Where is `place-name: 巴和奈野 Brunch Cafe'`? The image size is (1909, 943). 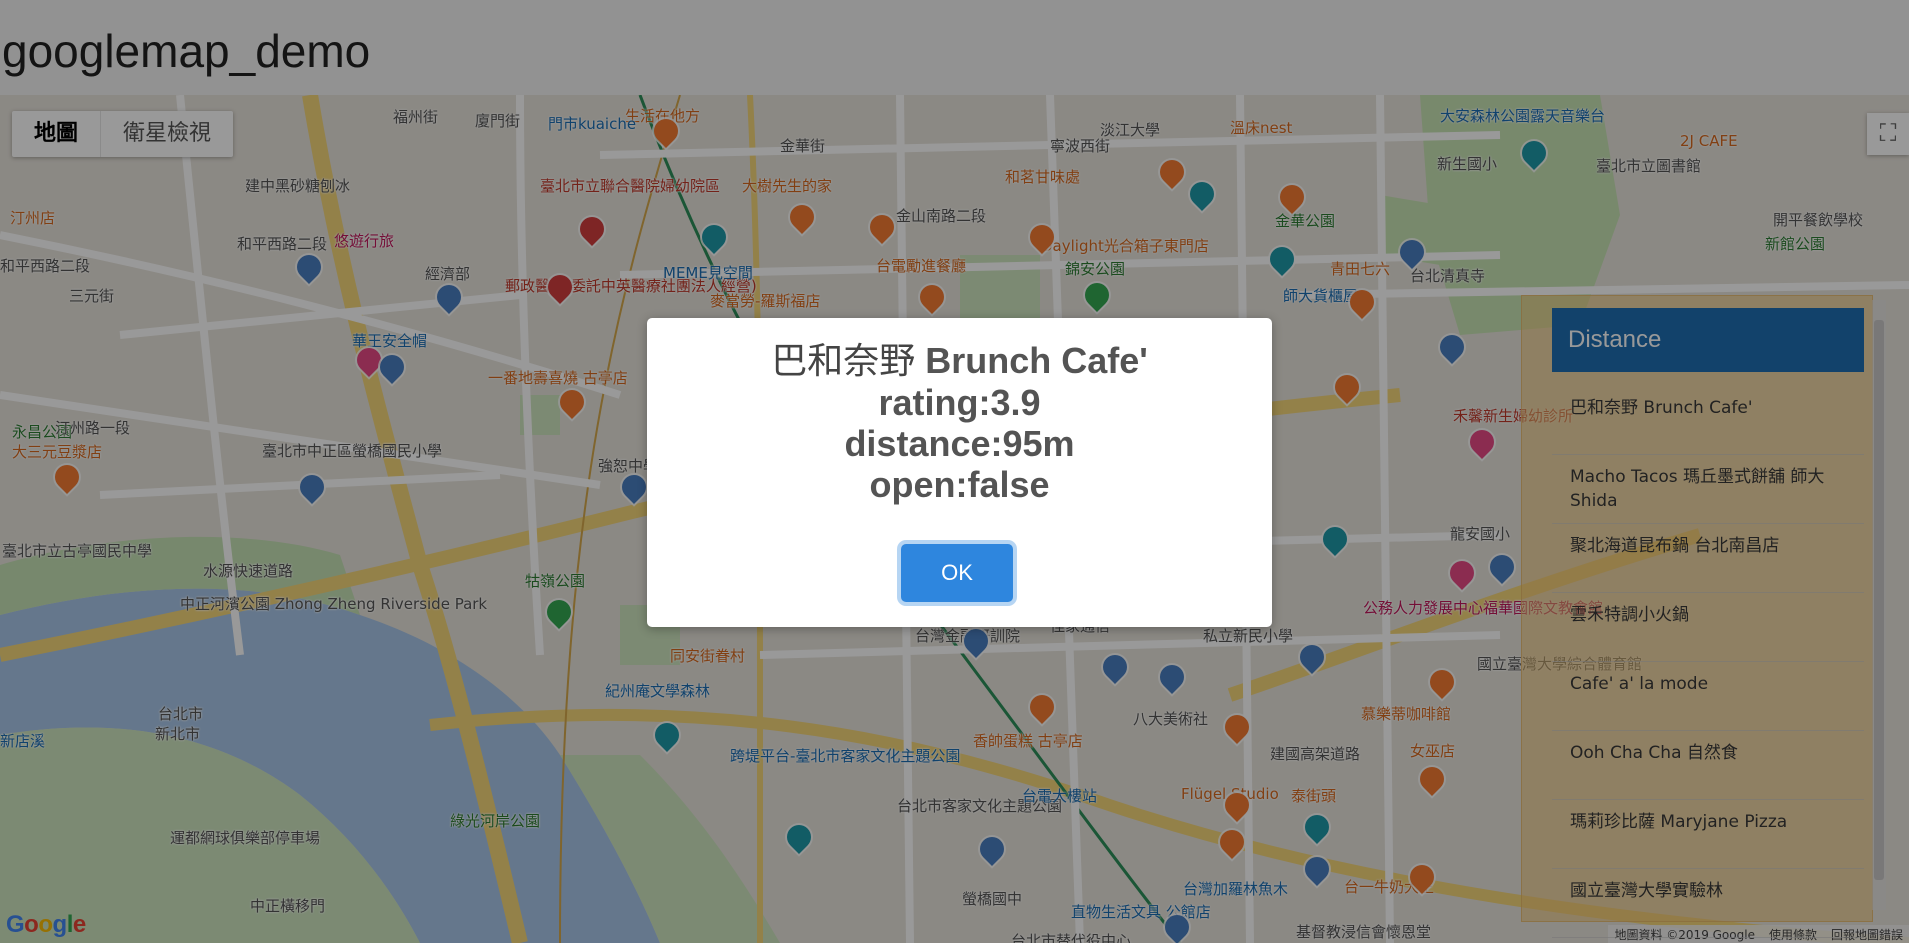 place-name: 巴和奈野 Brunch Cafe' is located at coordinates (959, 361).